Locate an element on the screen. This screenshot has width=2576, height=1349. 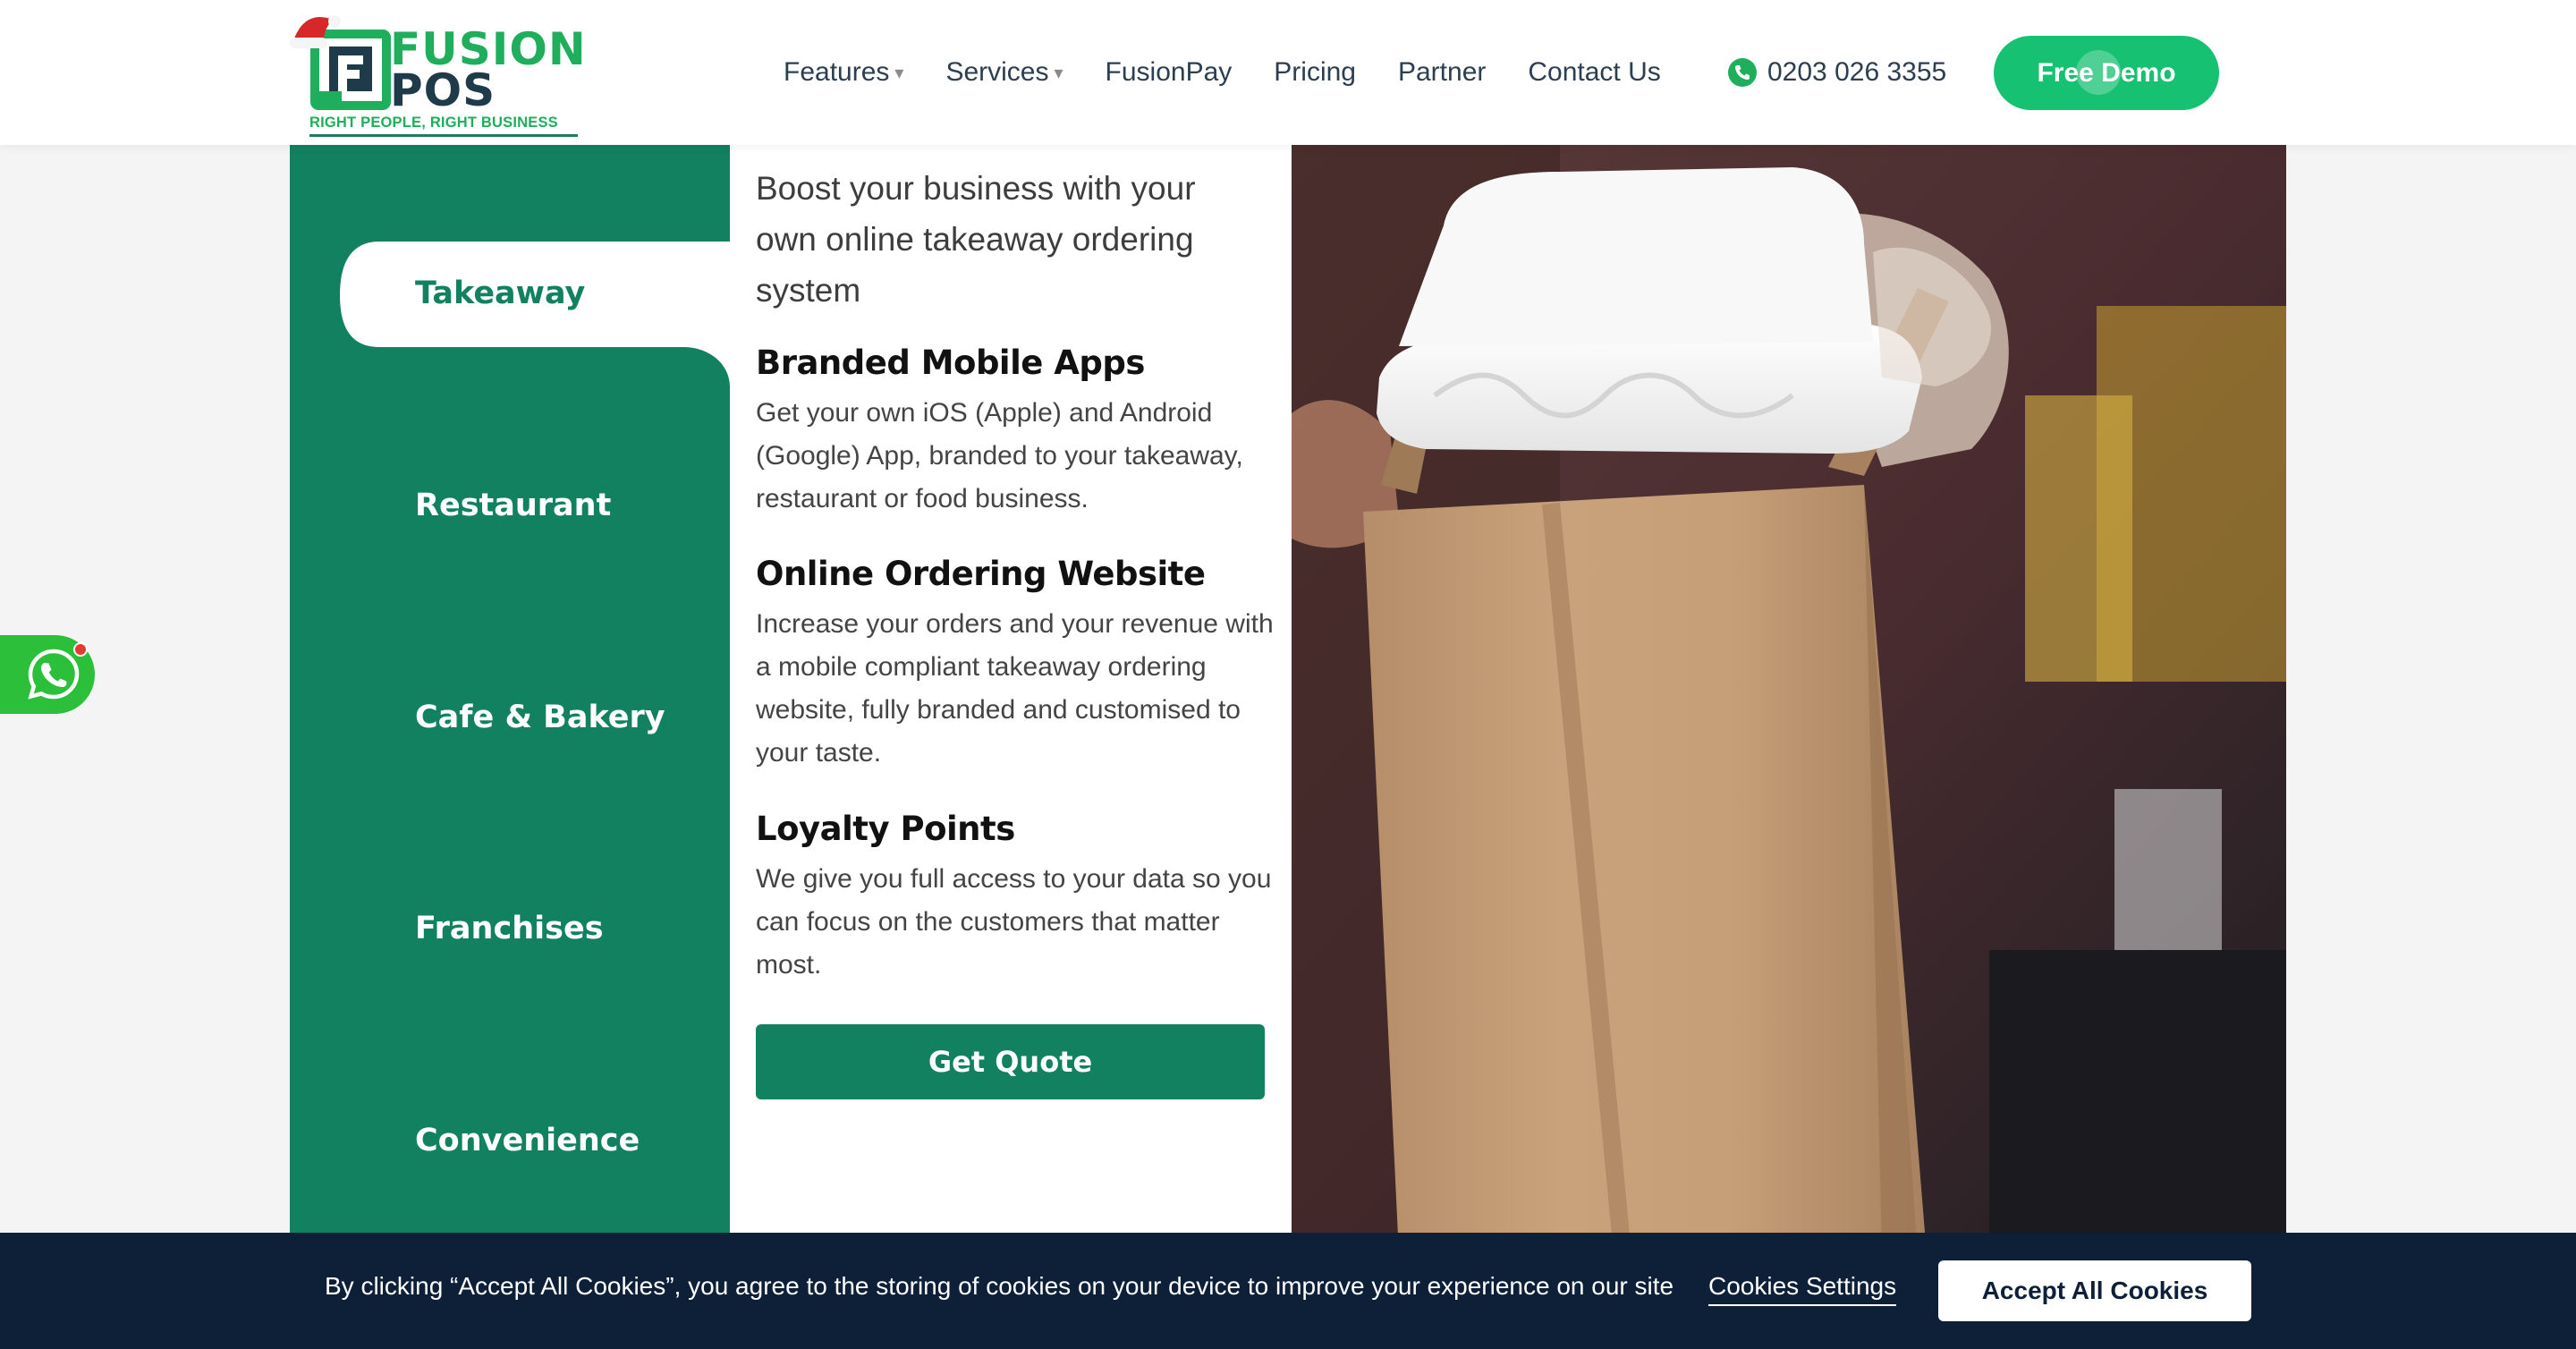
nav-item-fusionpay: FusionPay is located at coordinates (1169, 72).